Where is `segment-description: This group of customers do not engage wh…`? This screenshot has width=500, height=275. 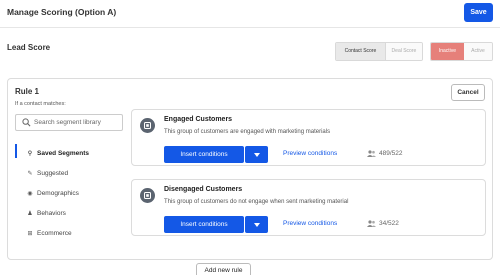 segment-description: This group of customers do not engage wh… is located at coordinates (256, 202).